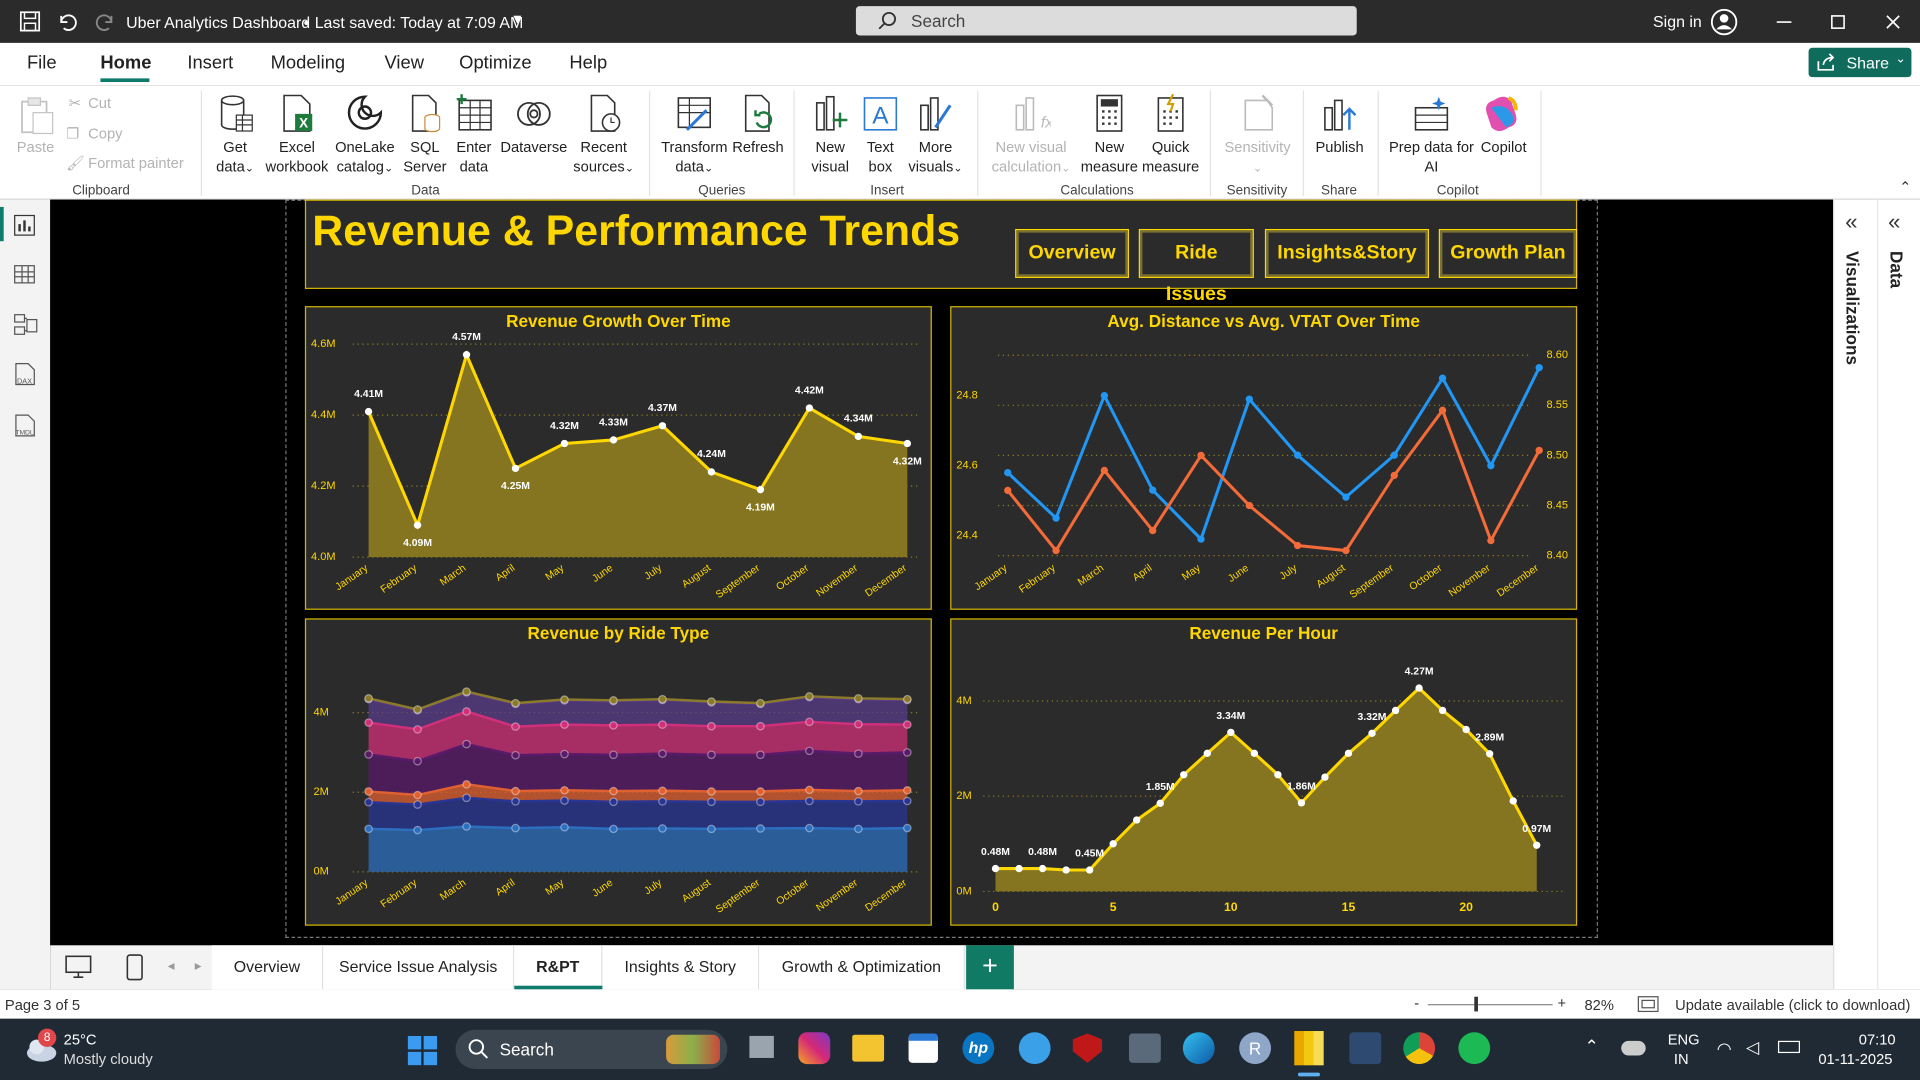 The height and width of the screenshot is (1080, 1920). Describe the element at coordinates (365, 135) in the screenshot. I see `onelake-catalog-button: OneLake catalog⌄` at that location.